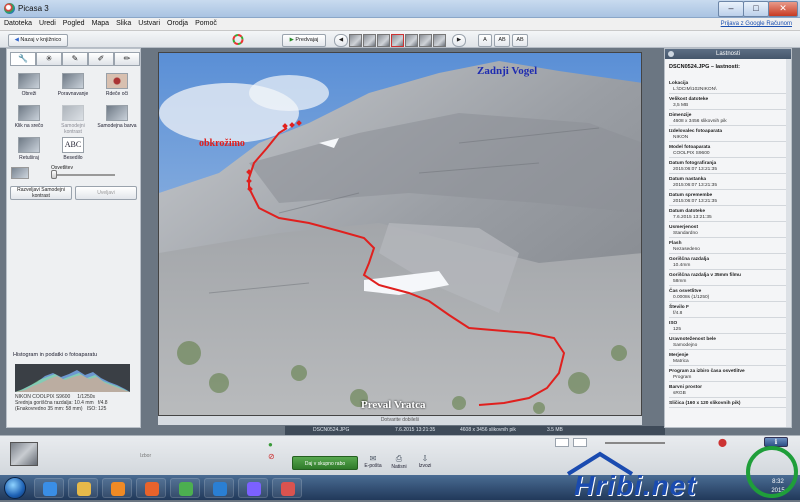 Image resolution: width=800 pixels, height=502 pixels. Describe the element at coordinates (9, 8) in the screenshot. I see `picasa-app-icon` at that location.